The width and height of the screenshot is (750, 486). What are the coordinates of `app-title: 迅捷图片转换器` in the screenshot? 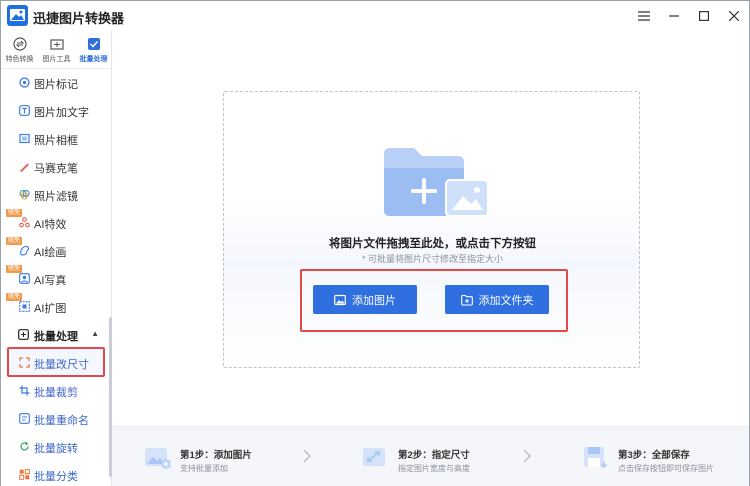 It's located at (79, 18).